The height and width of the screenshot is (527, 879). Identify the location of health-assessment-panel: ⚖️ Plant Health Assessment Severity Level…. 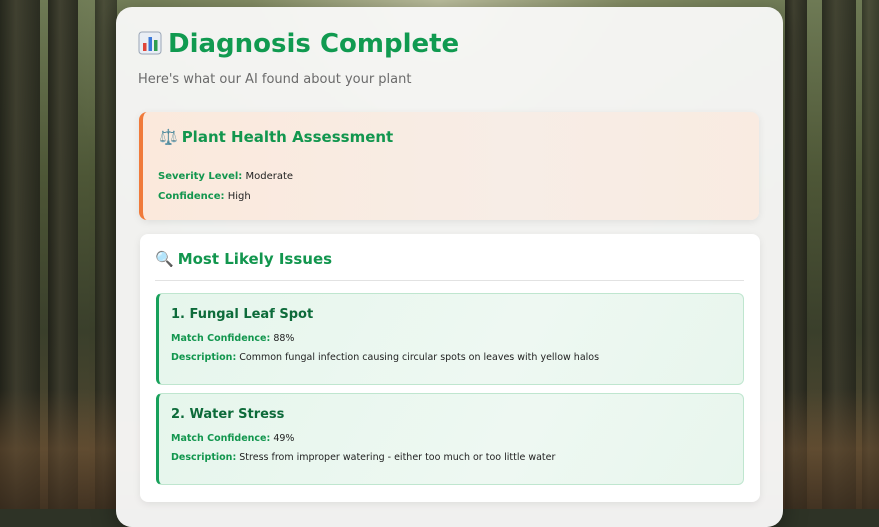
(449, 166).